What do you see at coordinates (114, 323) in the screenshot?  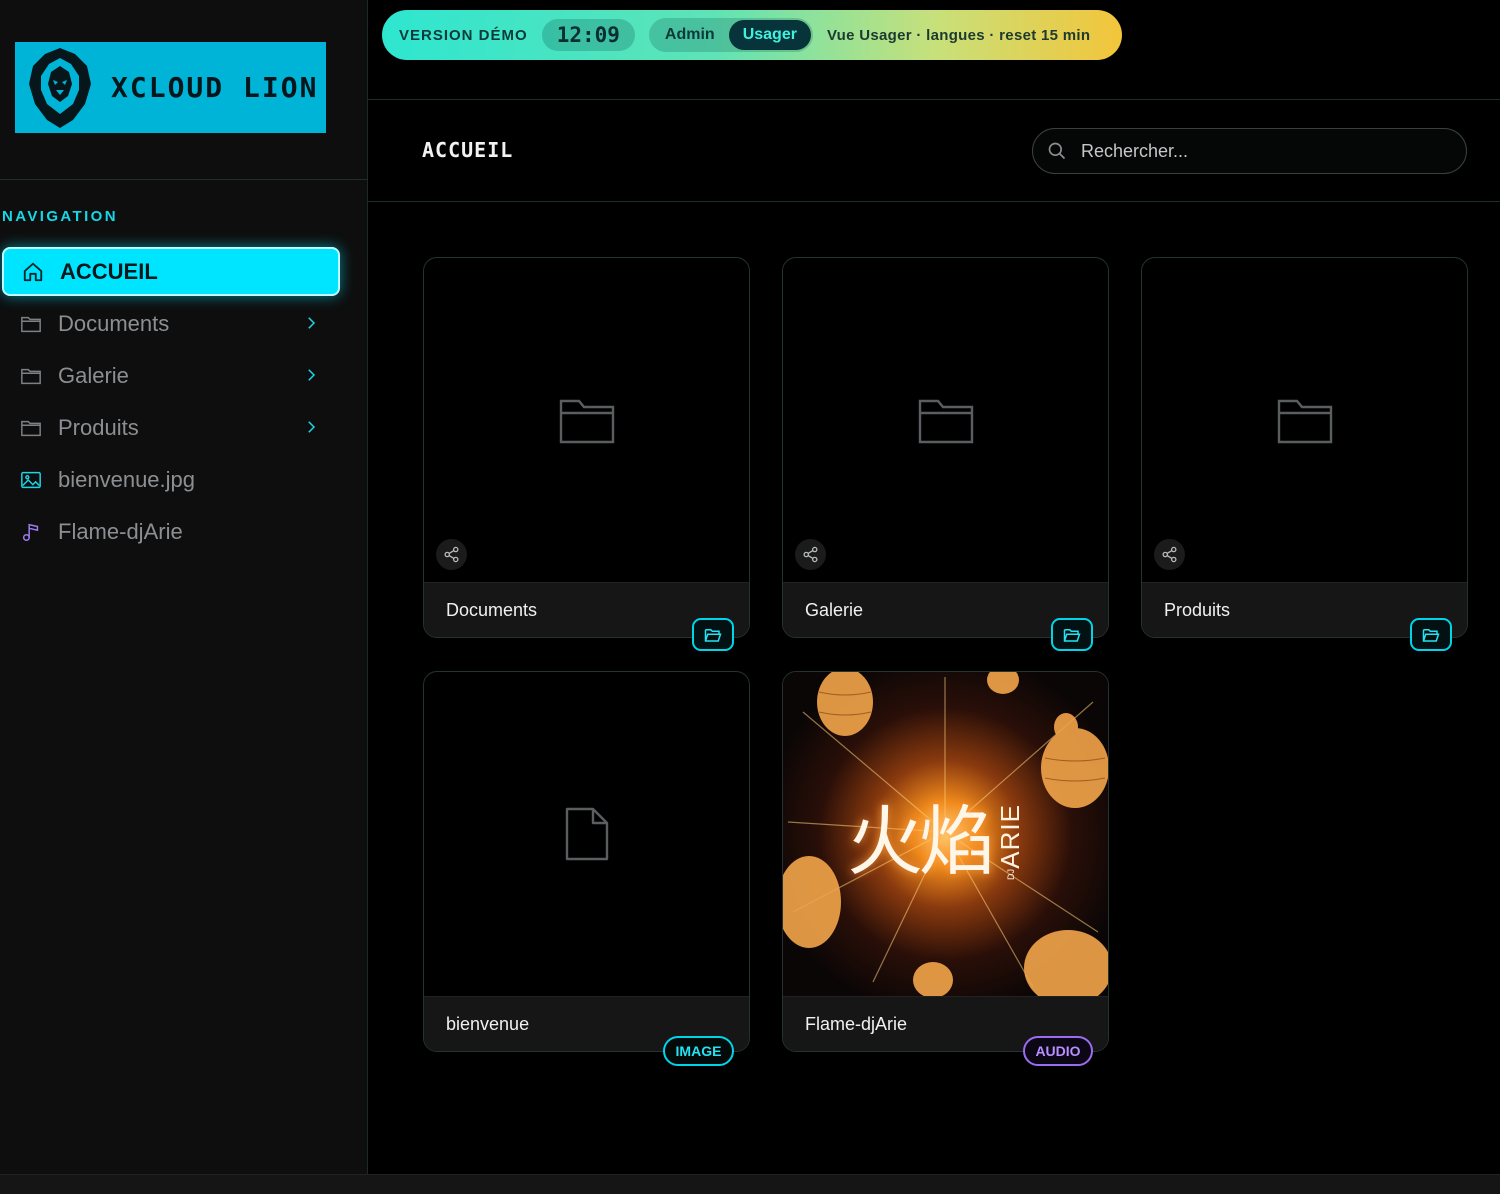 I see `sidebar-item-label: Documents` at bounding box center [114, 323].